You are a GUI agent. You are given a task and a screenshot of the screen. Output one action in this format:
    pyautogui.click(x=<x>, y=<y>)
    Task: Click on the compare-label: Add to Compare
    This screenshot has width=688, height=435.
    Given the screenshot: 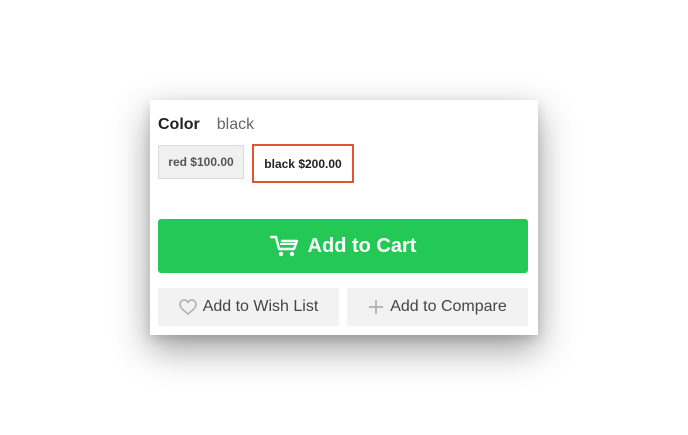 What is the action you would take?
    pyautogui.click(x=448, y=306)
    